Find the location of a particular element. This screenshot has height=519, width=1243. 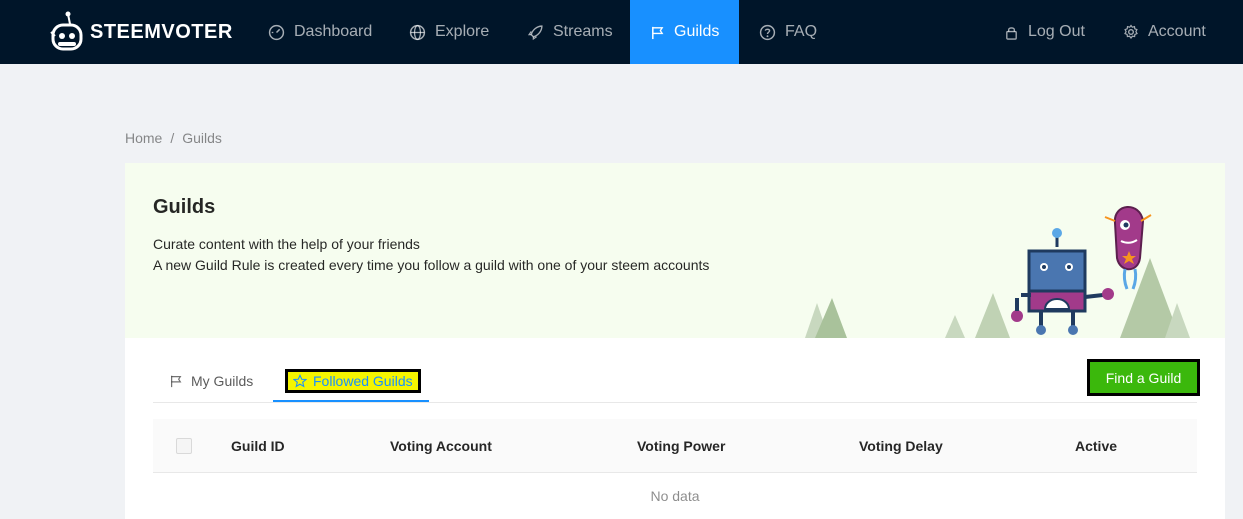

breadcrumb: Home / Guilds is located at coordinates (173, 138).